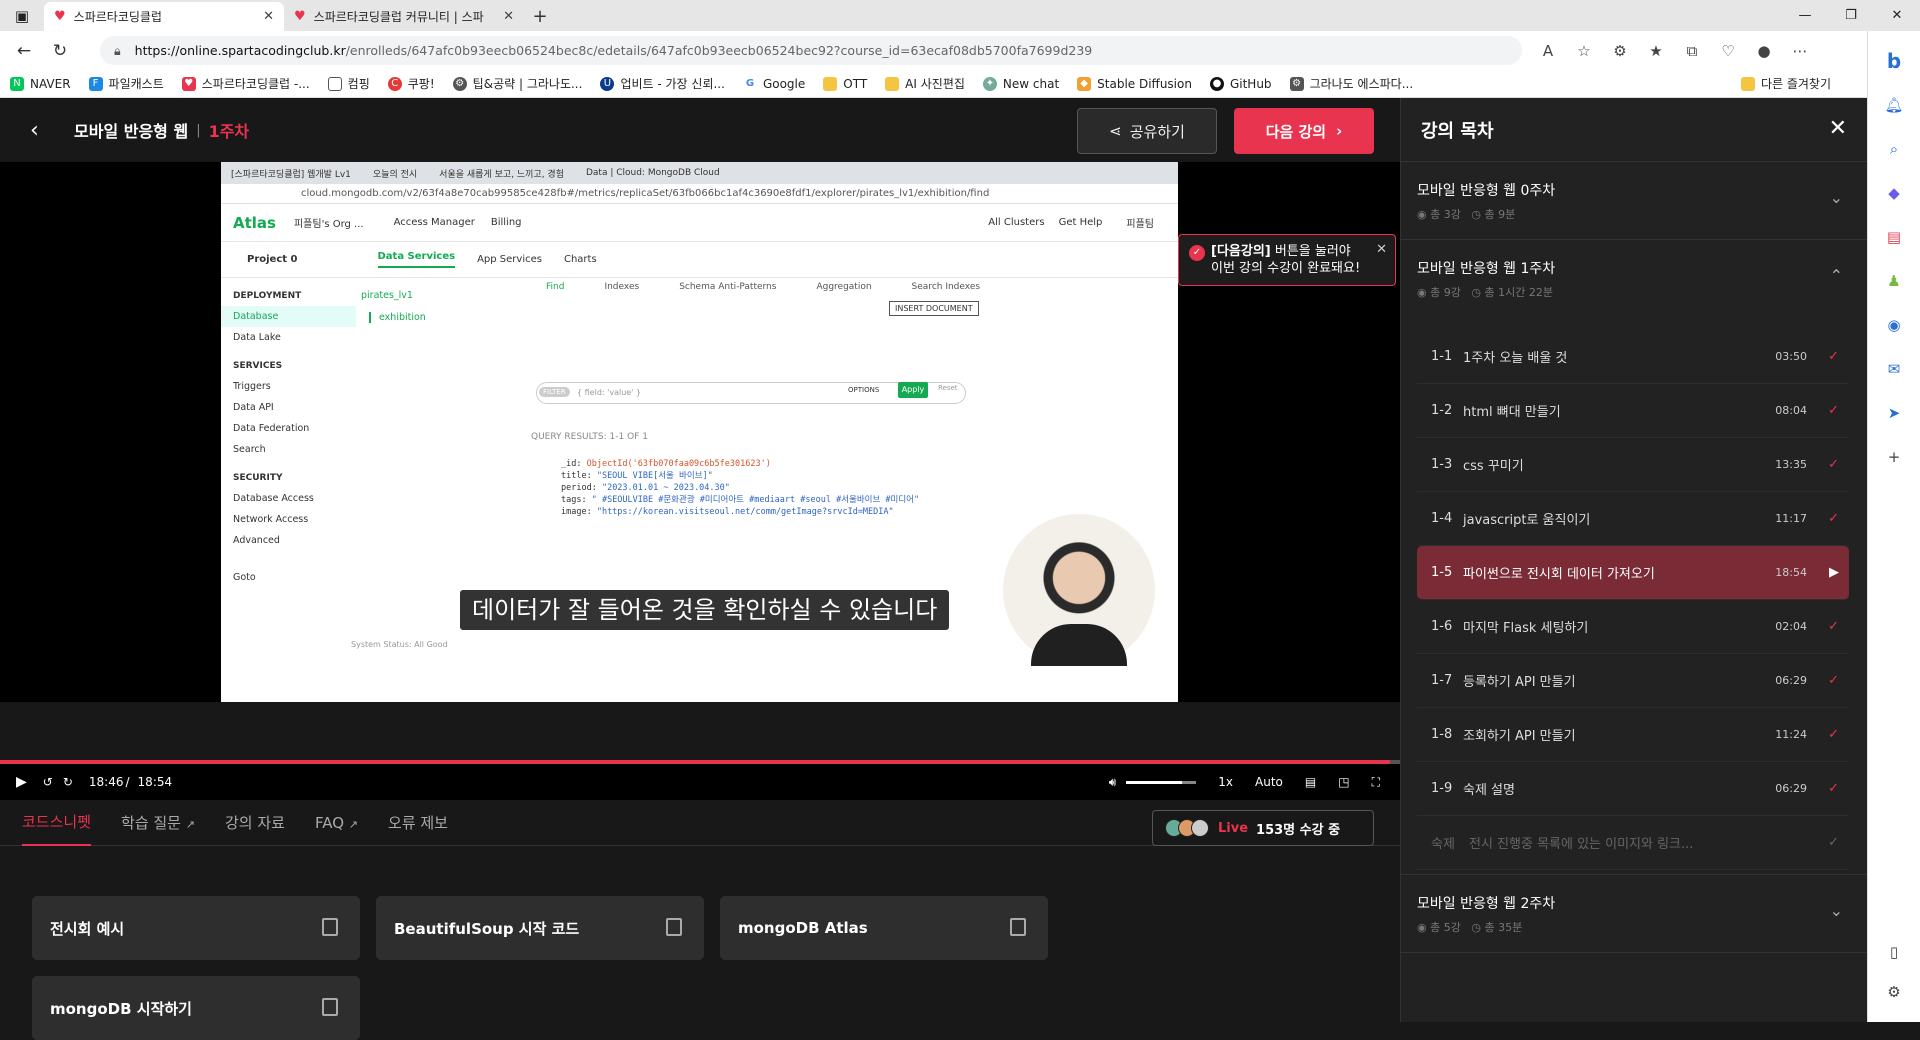 The width and height of the screenshot is (1920, 1040). What do you see at coordinates (196, 928) in the screenshot?
I see `snippet-card: 전시회 예시` at bounding box center [196, 928].